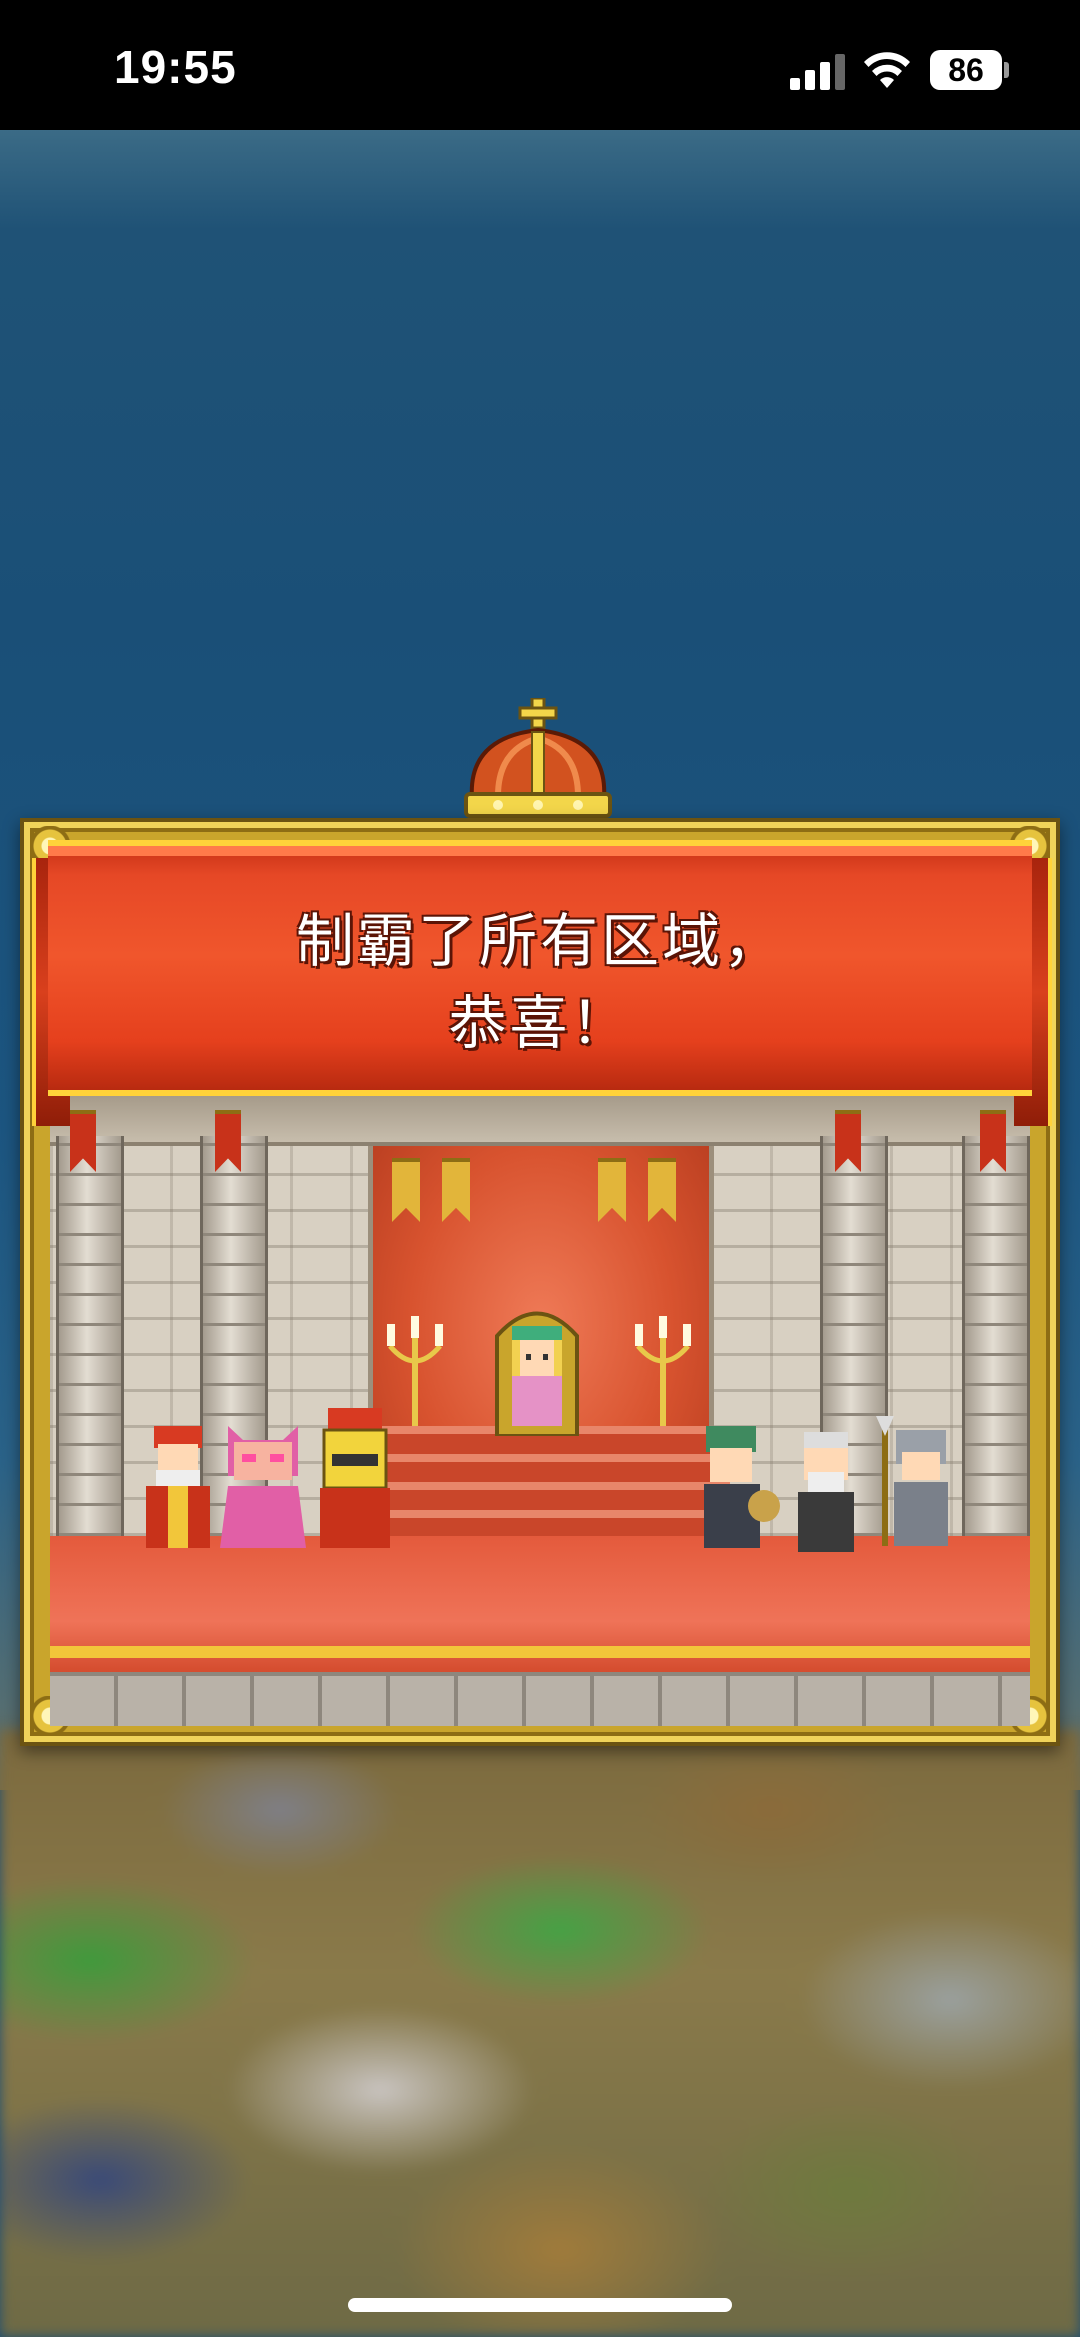  Describe the element at coordinates (537, 1373) in the screenshot. I see `queen-on-throne-character` at that location.